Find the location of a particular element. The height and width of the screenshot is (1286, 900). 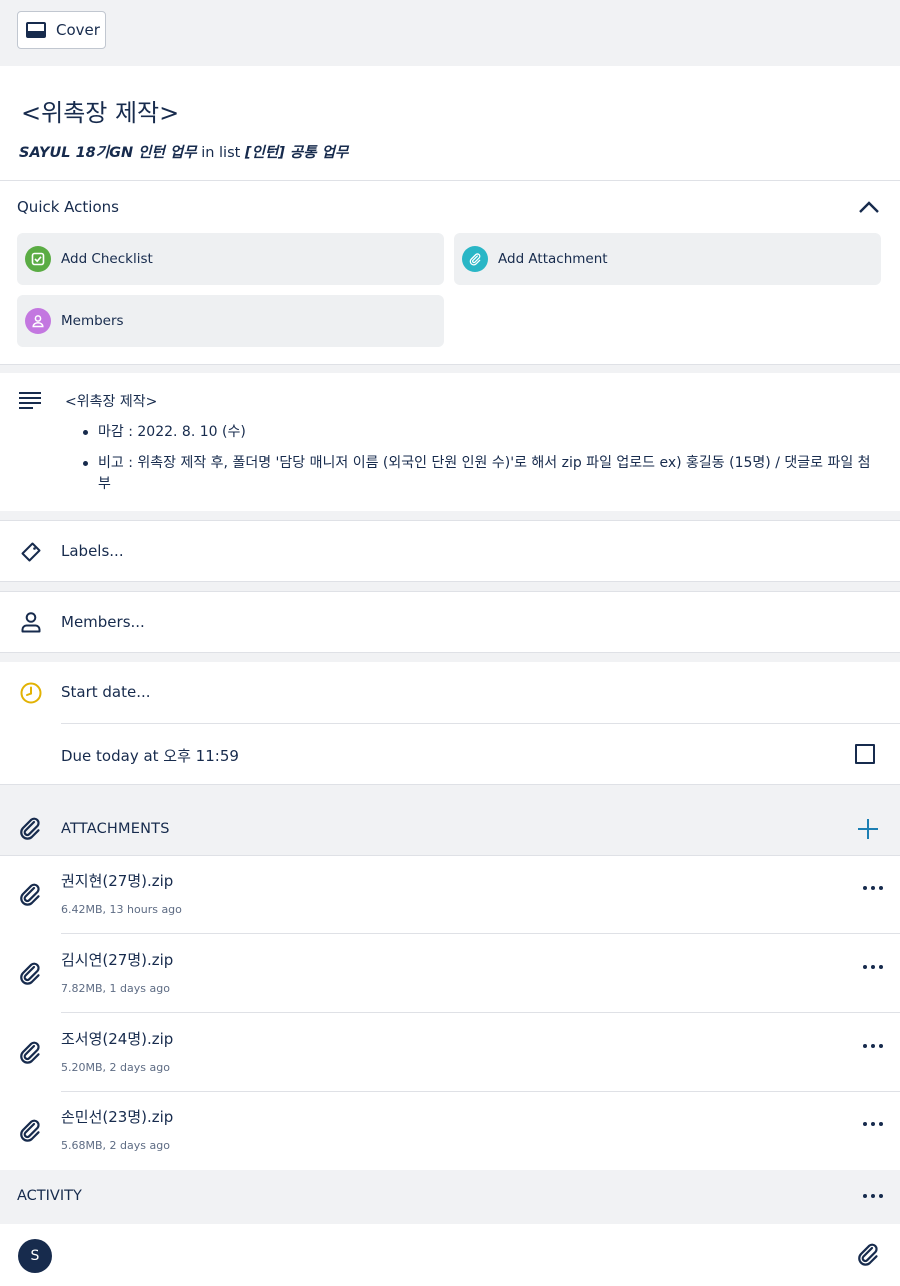

attachment-meta: 7.82MB, 1 days ago is located at coordinates (115, 988).